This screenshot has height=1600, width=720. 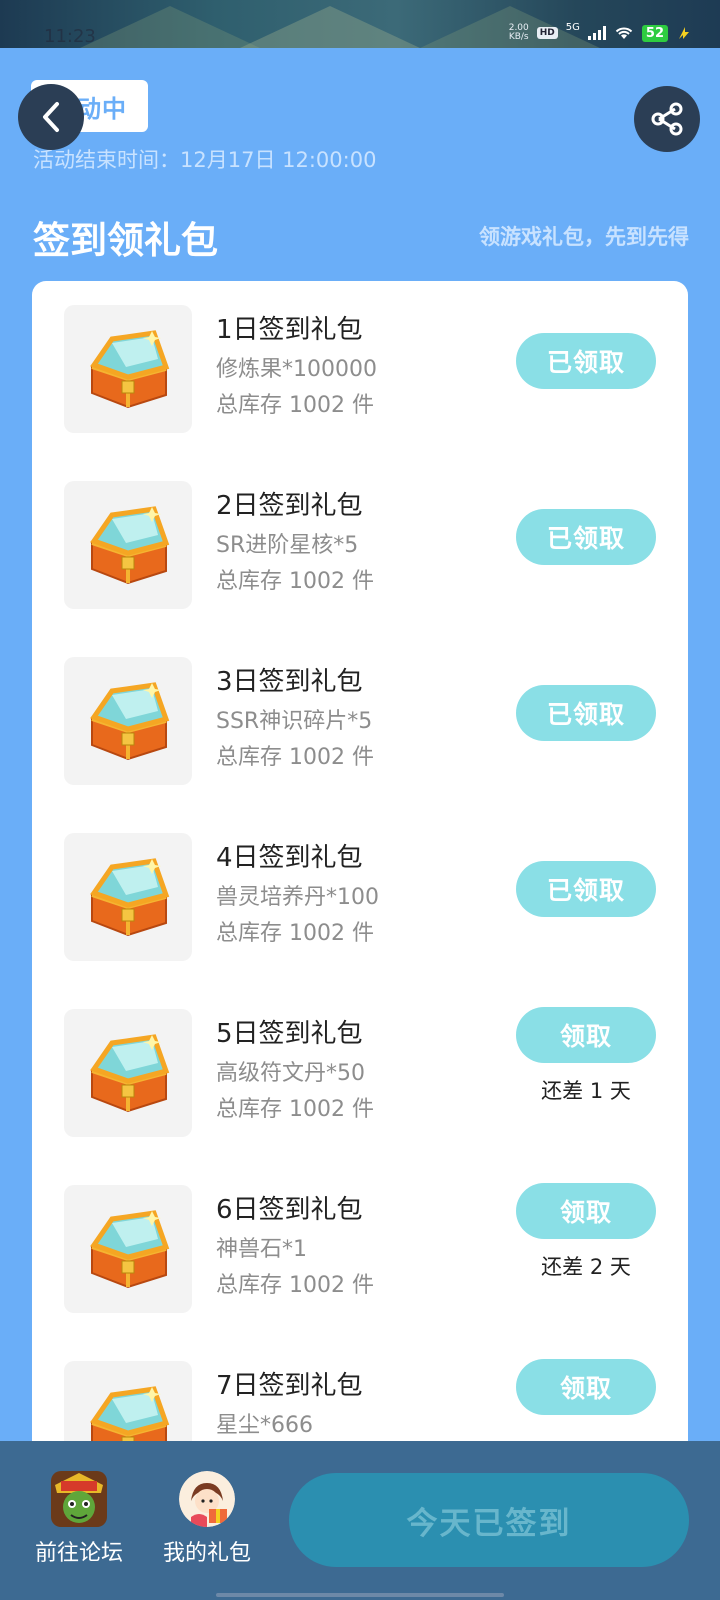 I want to click on gift-reward: 星尘*666, so click(x=264, y=1425).